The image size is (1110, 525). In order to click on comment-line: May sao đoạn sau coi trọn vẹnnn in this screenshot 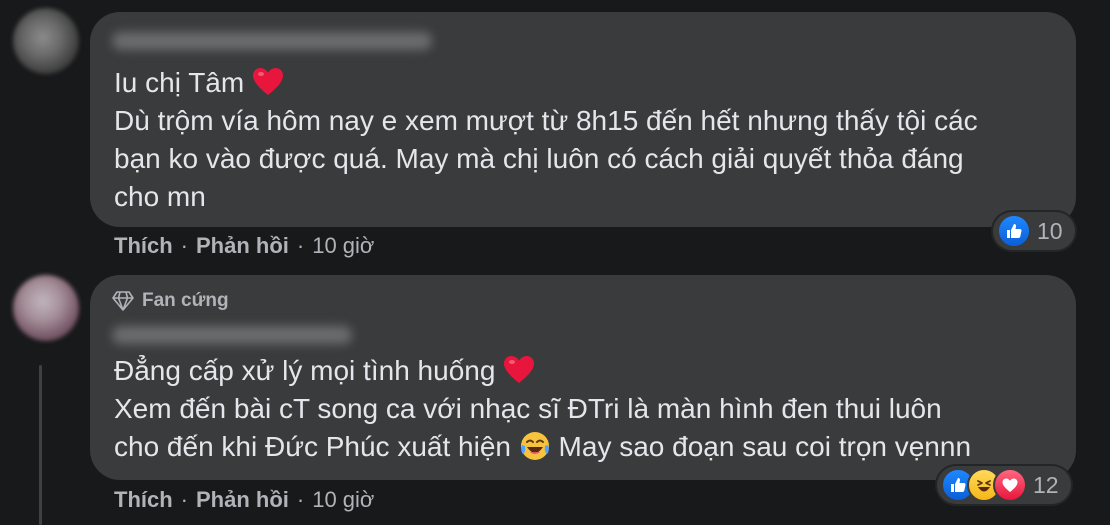, I will do `click(765, 446)`.